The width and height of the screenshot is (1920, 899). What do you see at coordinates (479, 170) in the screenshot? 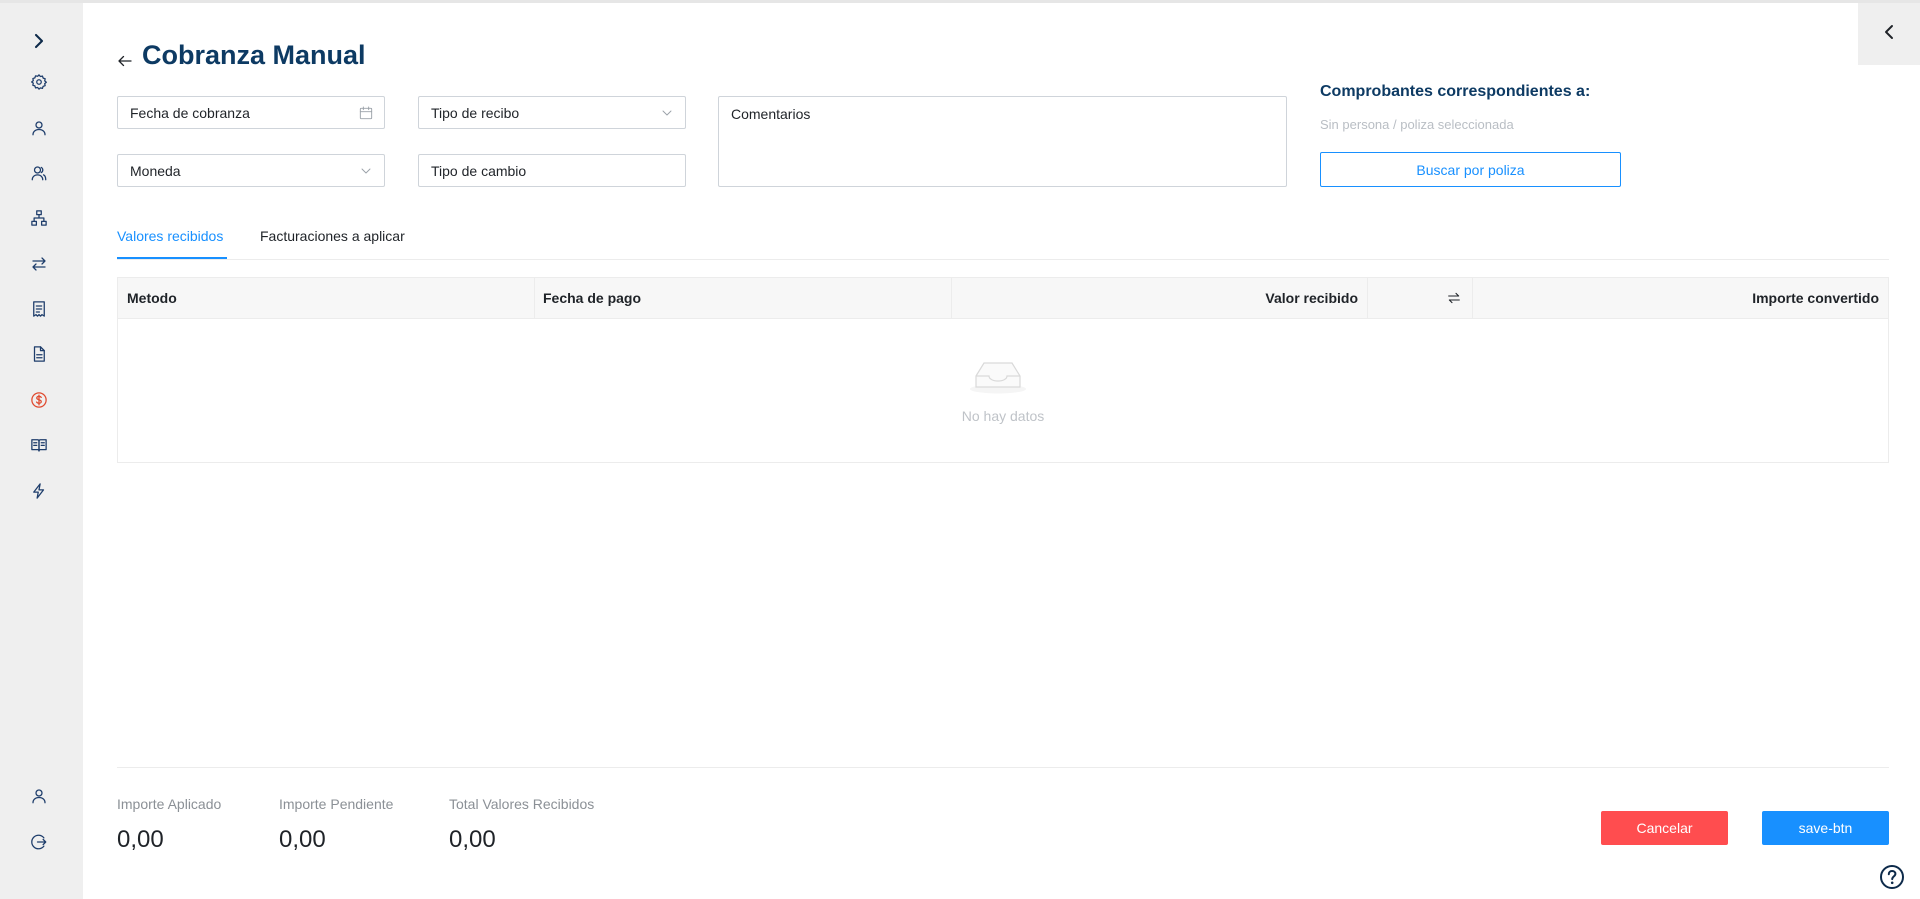
I see `tipo-cambio-placeholder: Tipo de cambio` at bounding box center [479, 170].